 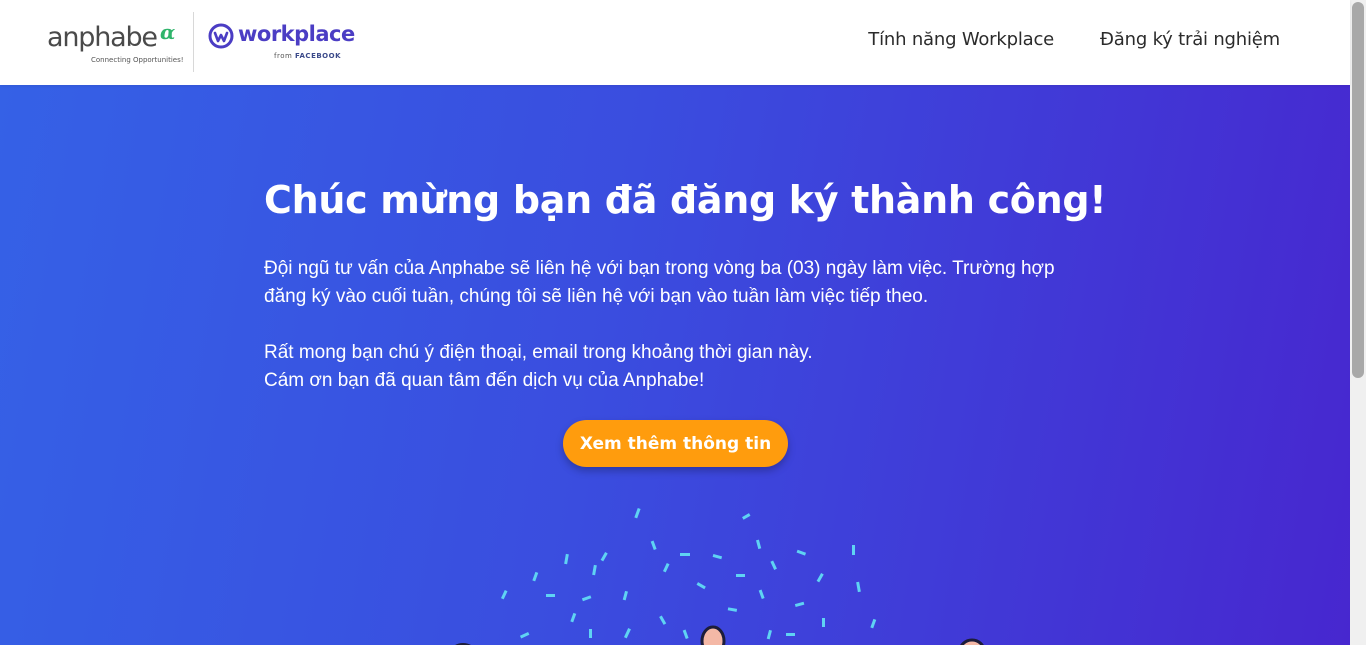 I want to click on page-title: Chúc mừng bạn đã đăng ký thành công!, so click(x=685, y=200).